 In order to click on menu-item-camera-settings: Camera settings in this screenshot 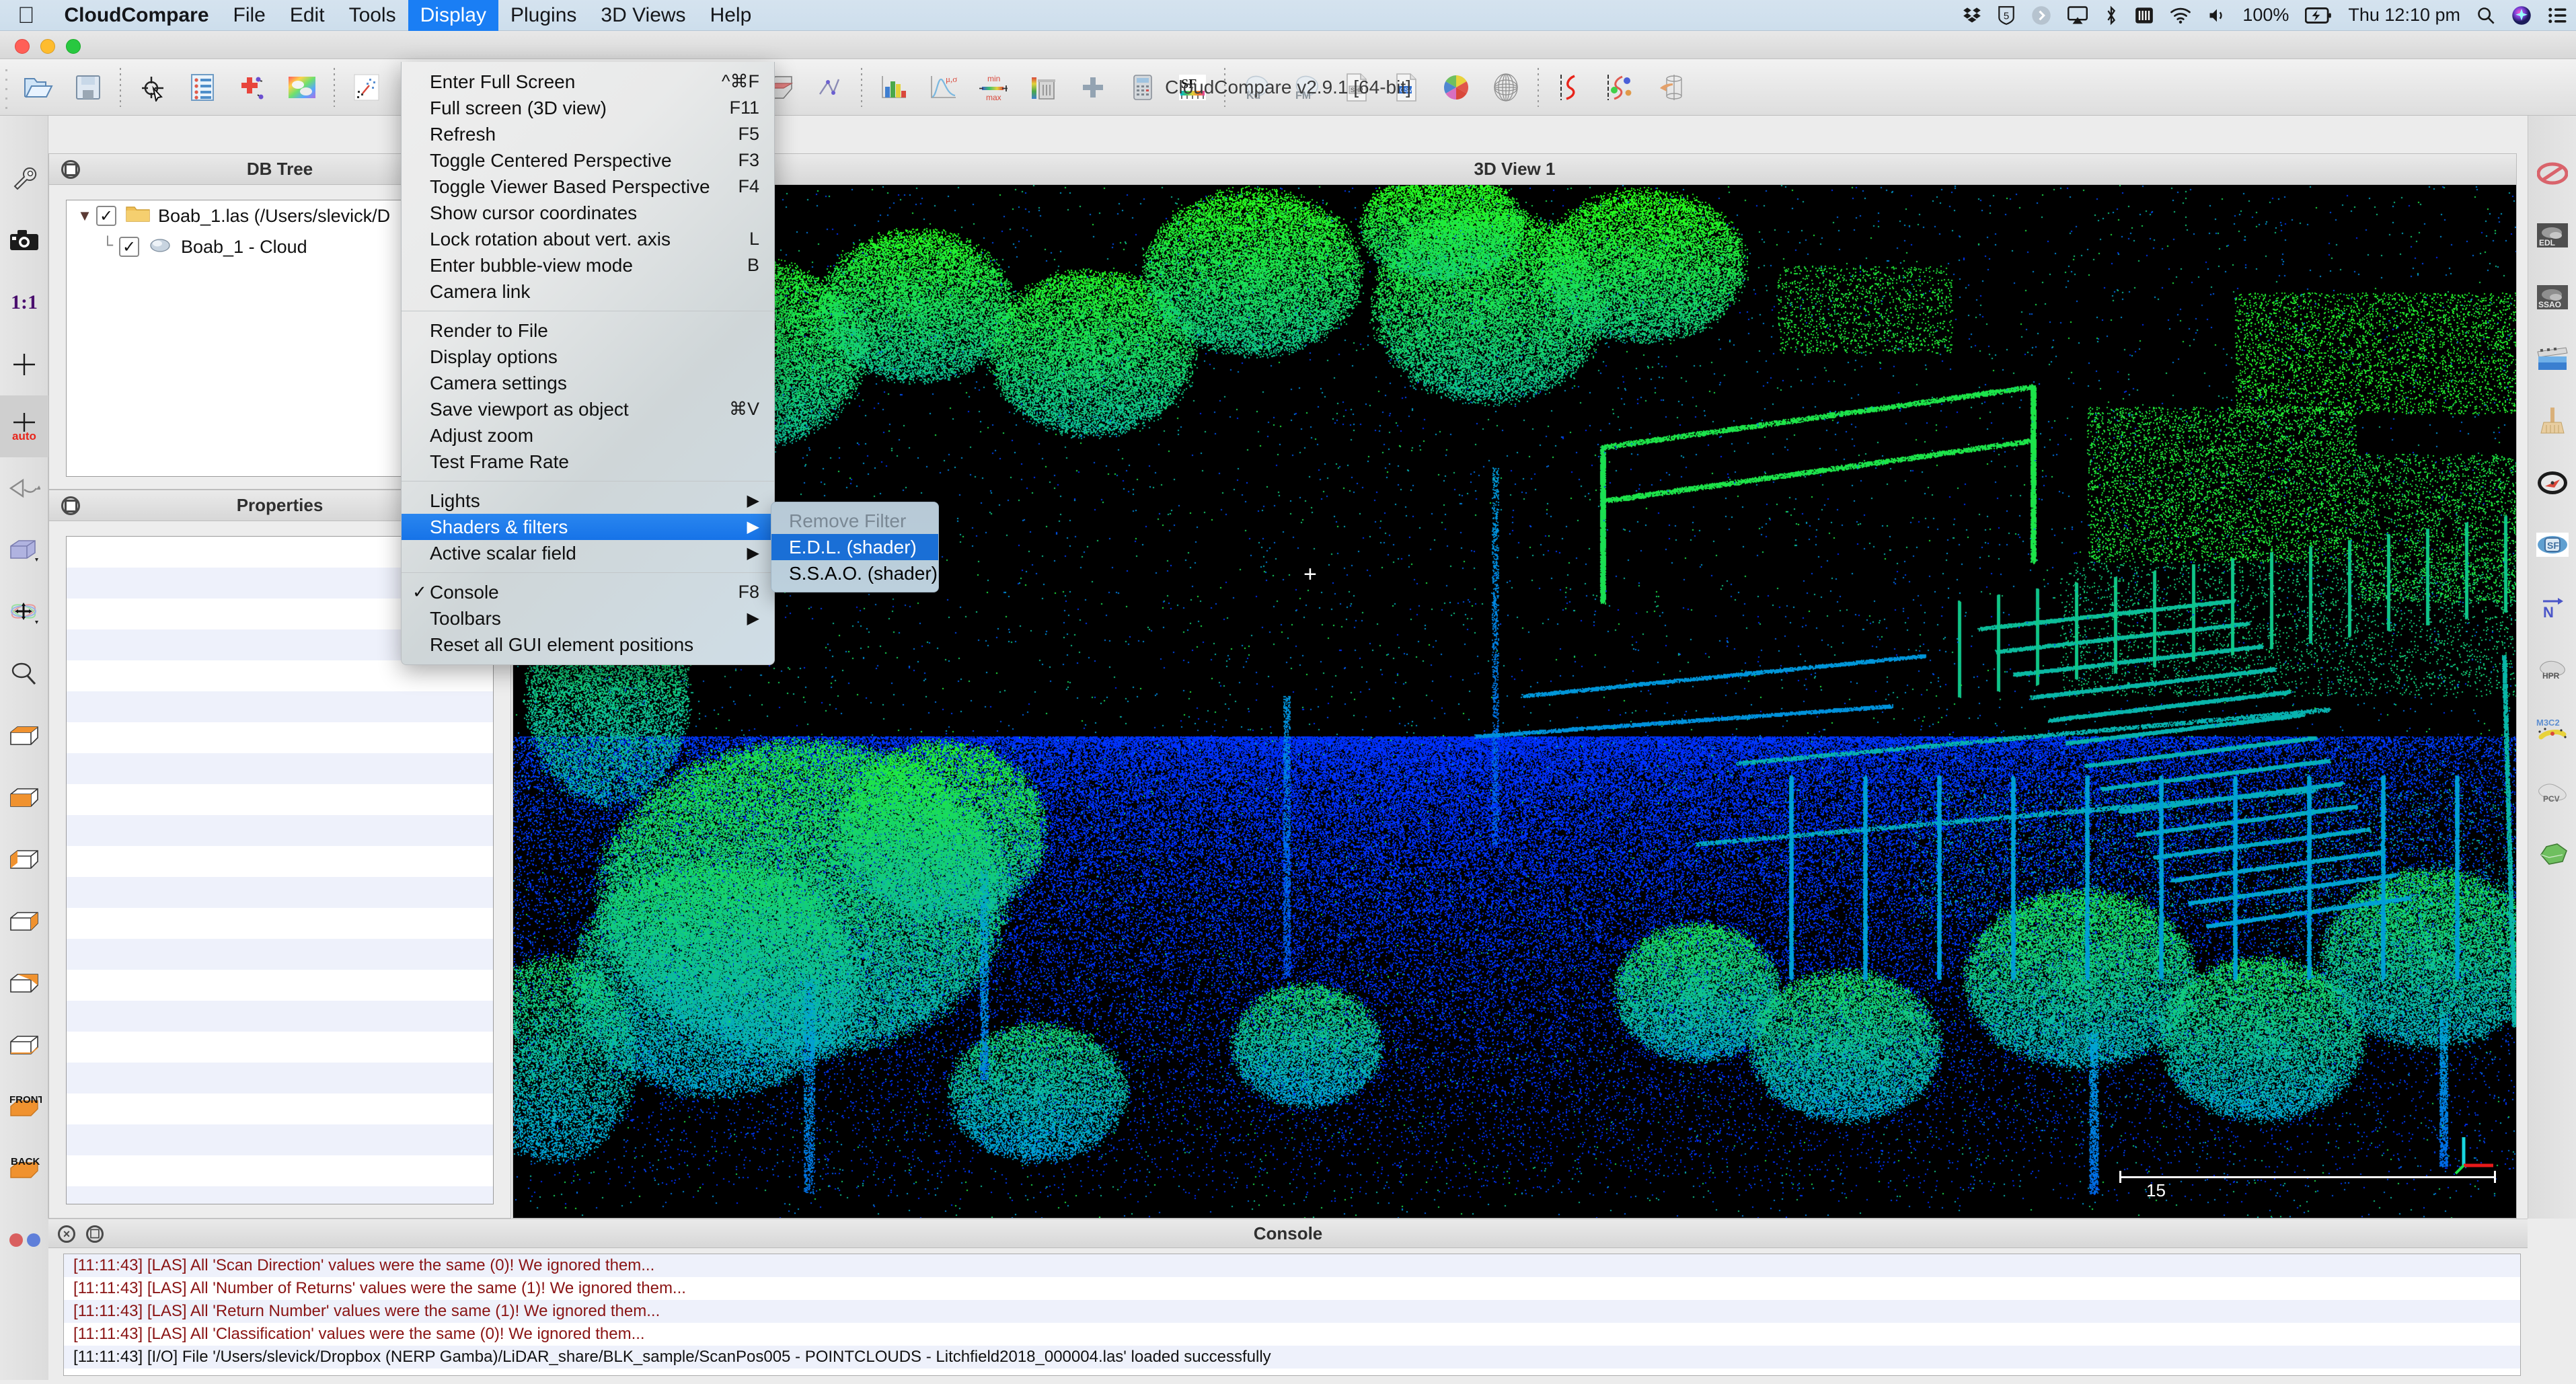, I will do `click(588, 383)`.